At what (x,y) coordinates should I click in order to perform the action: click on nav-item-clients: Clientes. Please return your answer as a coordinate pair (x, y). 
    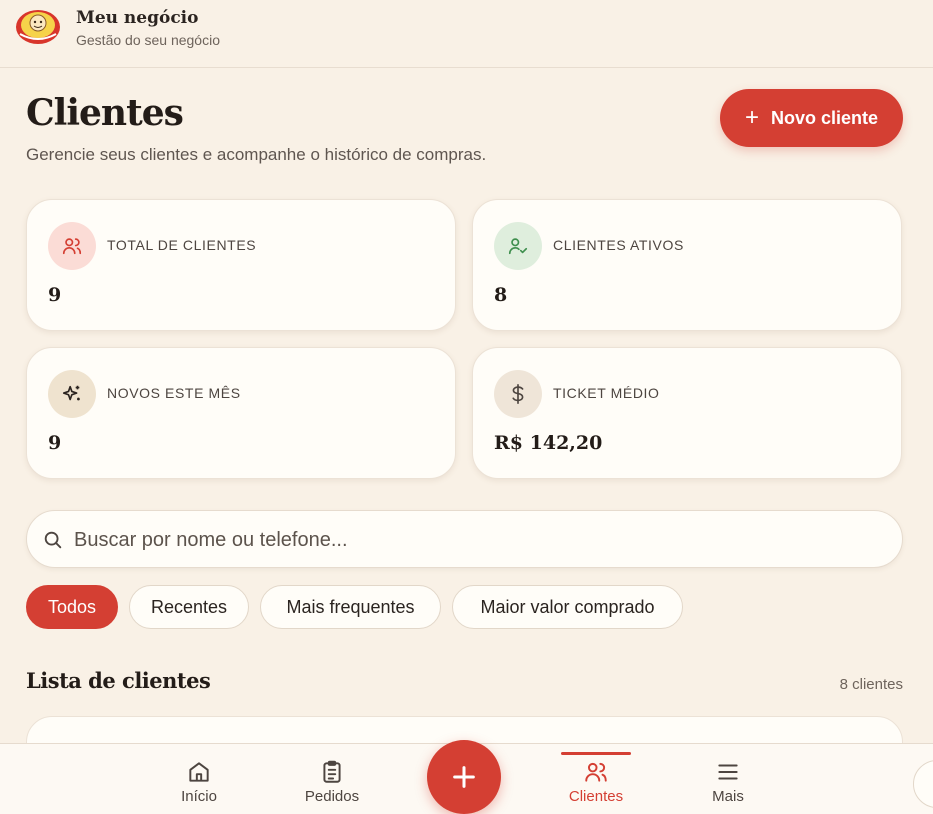
    Looking at the image, I should click on (596, 779).